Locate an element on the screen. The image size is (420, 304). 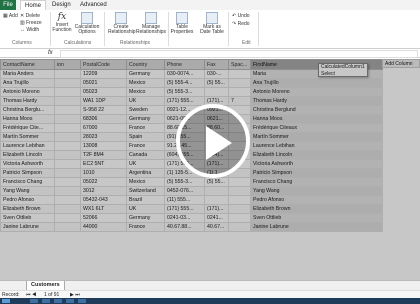
table-cell: 52066 is located at coordinates (103, 218).